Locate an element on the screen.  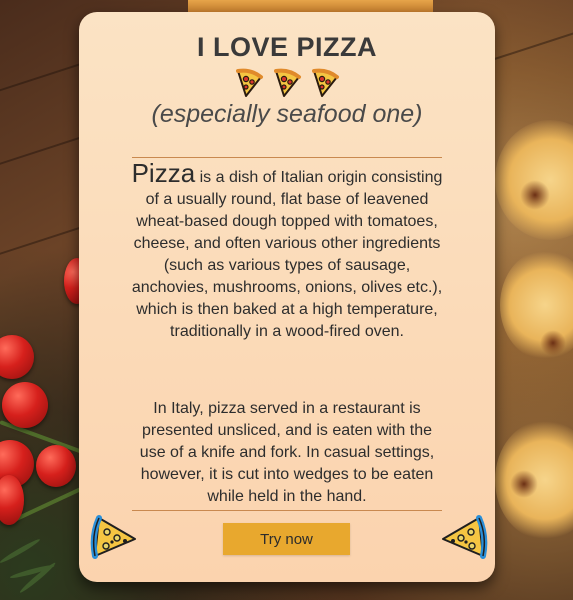
board-grain is located at coordinates (528, 41).